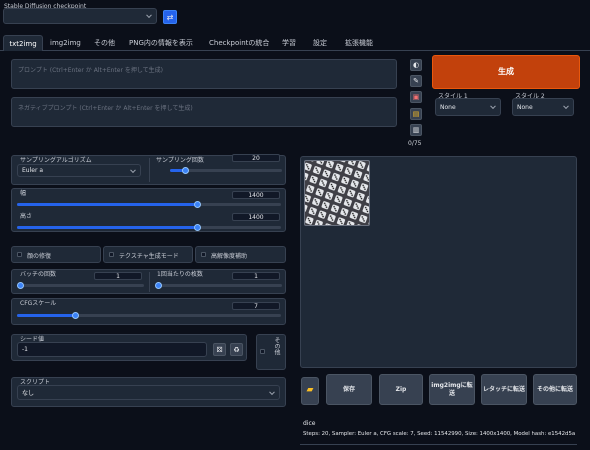 The height and width of the screenshot is (450, 590). Describe the element at coordinates (56, 254) in the screenshot. I see `restore-faces-box` at that location.